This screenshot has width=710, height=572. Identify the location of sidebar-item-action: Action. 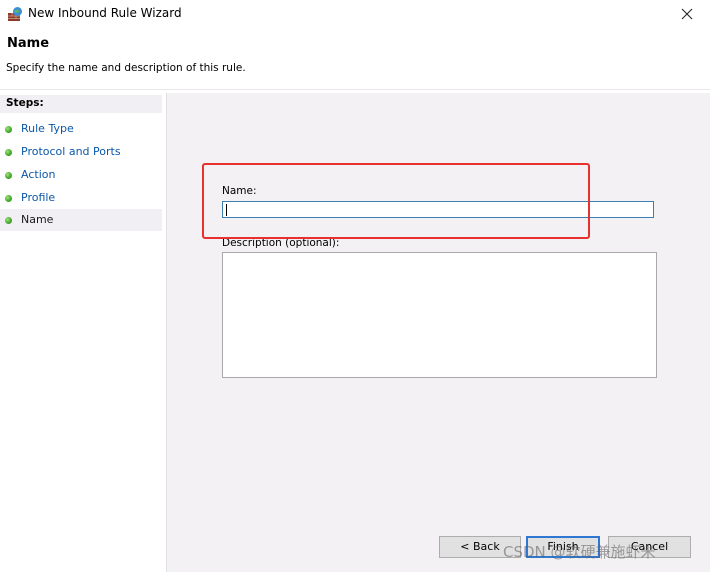
(81, 175).